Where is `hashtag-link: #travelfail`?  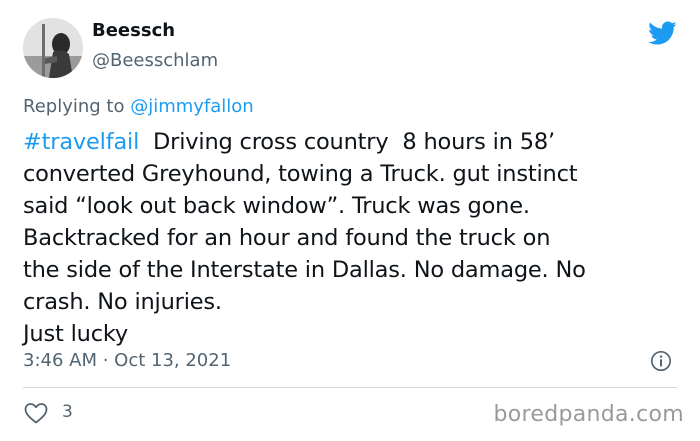
hashtag-link: #travelfail is located at coordinates (81, 142).